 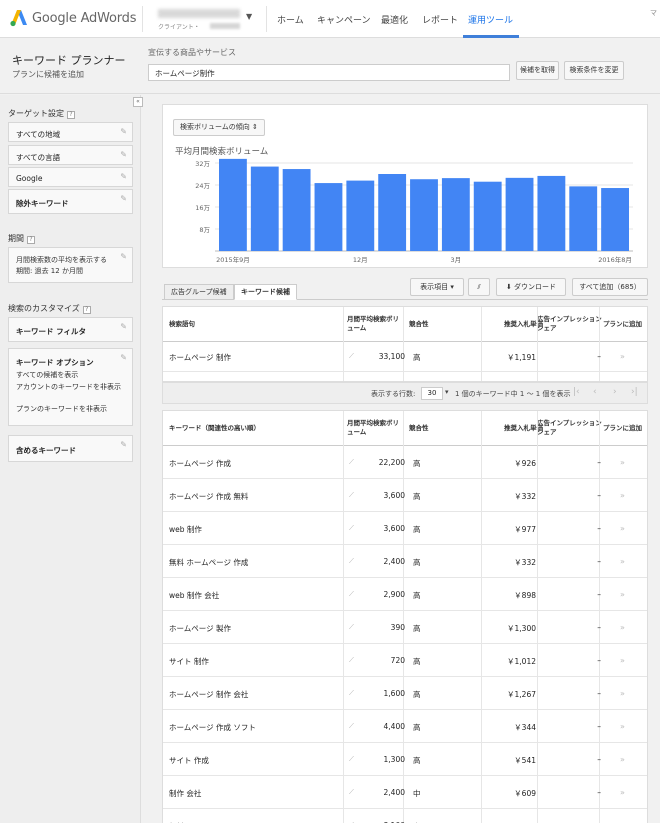 What do you see at coordinates (576, 392) in the screenshot?
I see `first-page-icon: |‹` at bounding box center [576, 392].